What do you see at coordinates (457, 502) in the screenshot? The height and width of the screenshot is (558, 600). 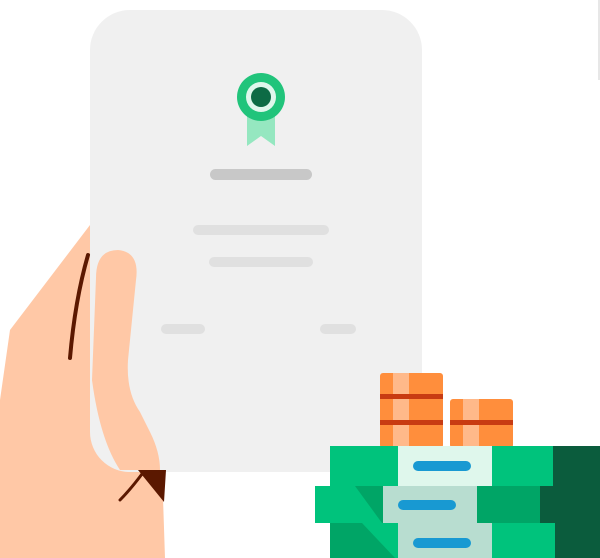 I see `banknote-stack-icon` at bounding box center [457, 502].